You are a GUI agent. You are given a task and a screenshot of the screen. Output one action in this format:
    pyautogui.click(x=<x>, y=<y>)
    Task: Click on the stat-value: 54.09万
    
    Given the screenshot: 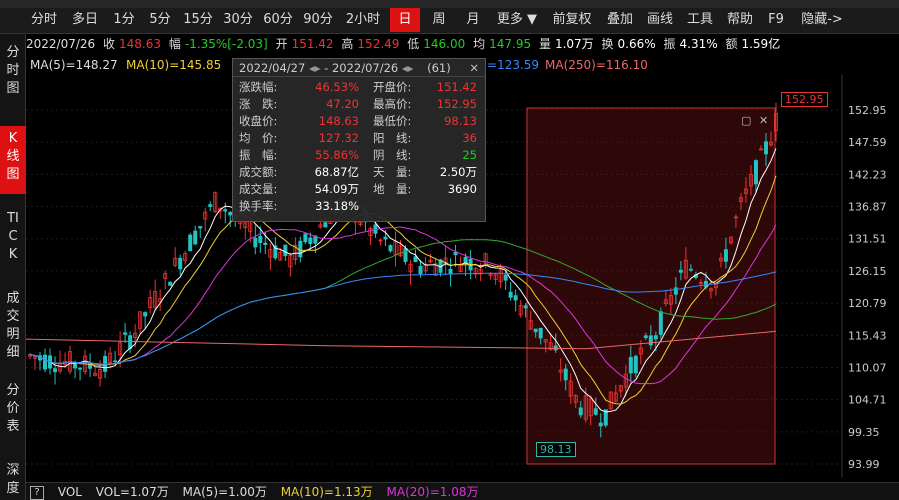 What is the action you would take?
    pyautogui.click(x=336, y=189)
    